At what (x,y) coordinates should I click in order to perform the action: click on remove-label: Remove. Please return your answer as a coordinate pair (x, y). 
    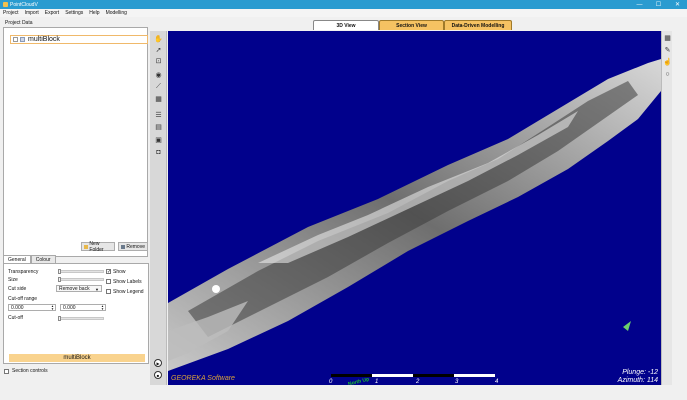
    Looking at the image, I should click on (135, 246).